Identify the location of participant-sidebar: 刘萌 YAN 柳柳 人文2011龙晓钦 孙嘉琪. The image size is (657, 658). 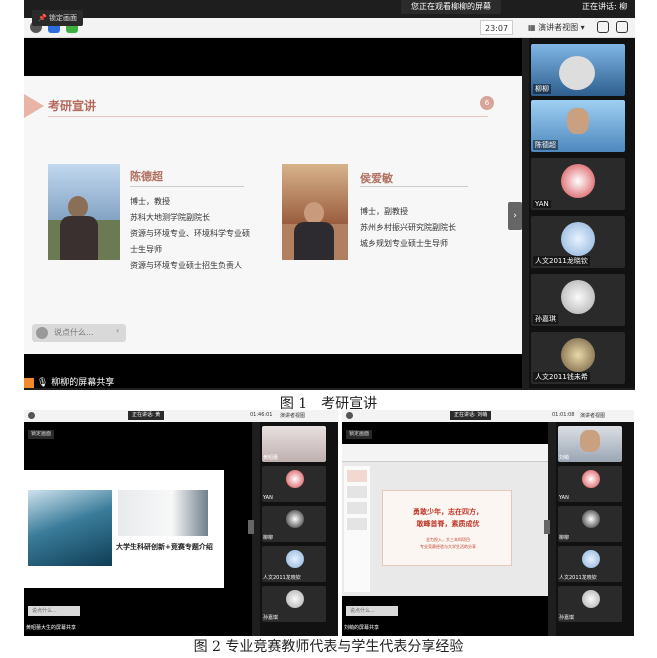
(595, 529).